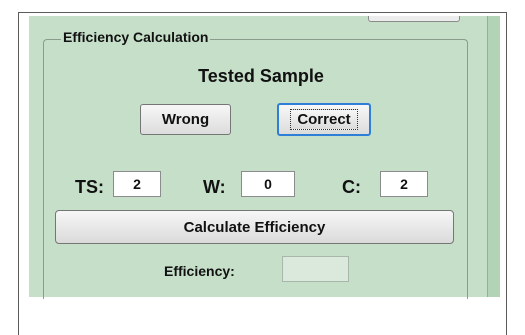 This screenshot has height=335, width=525. I want to click on ts-field: 2, so click(137, 184).